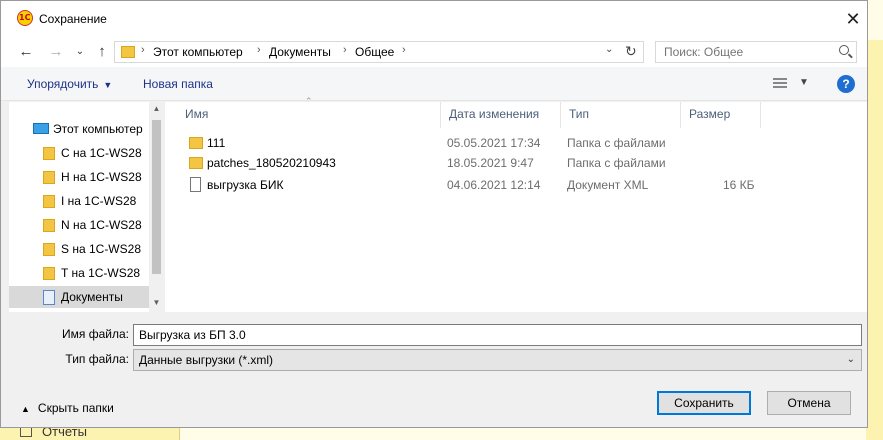  What do you see at coordinates (846, 84) in the screenshot?
I see `help-icon: ?` at bounding box center [846, 84].